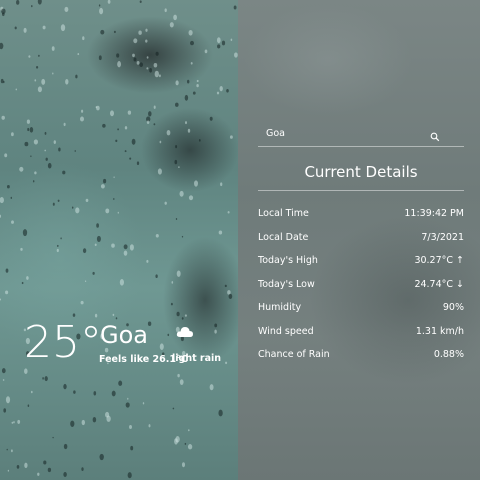  What do you see at coordinates (435, 134) in the screenshot?
I see `search-icon` at bounding box center [435, 134].